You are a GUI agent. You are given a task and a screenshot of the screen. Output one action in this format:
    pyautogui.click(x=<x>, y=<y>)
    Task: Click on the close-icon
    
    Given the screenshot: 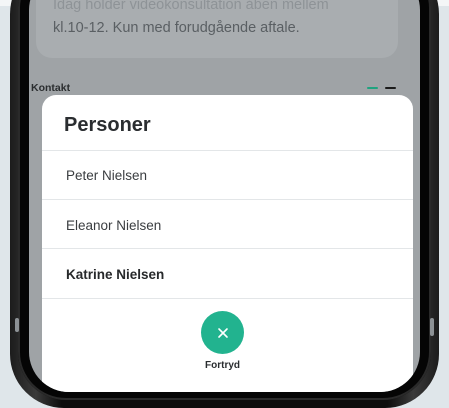 What is the action you would take?
    pyautogui.click(x=222, y=332)
    